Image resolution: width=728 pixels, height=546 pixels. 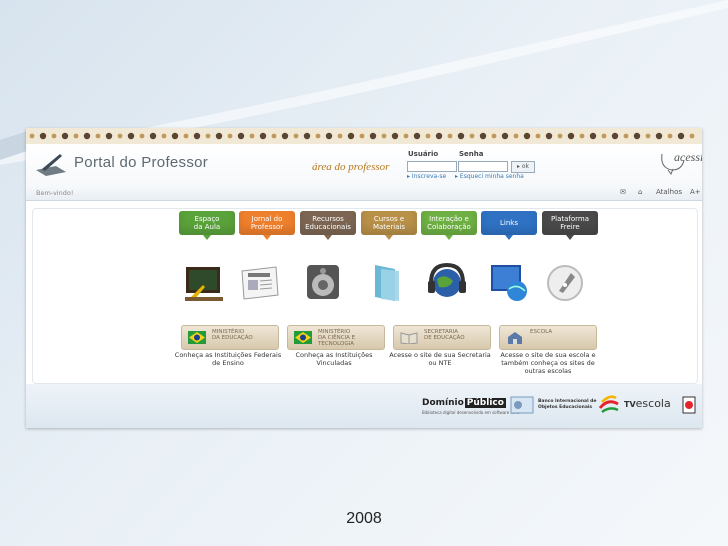 I want to click on institution-mct-button: MINISTÉRIO DA CIÊNCIA E TECNOLOGIA, so click(x=336, y=337).